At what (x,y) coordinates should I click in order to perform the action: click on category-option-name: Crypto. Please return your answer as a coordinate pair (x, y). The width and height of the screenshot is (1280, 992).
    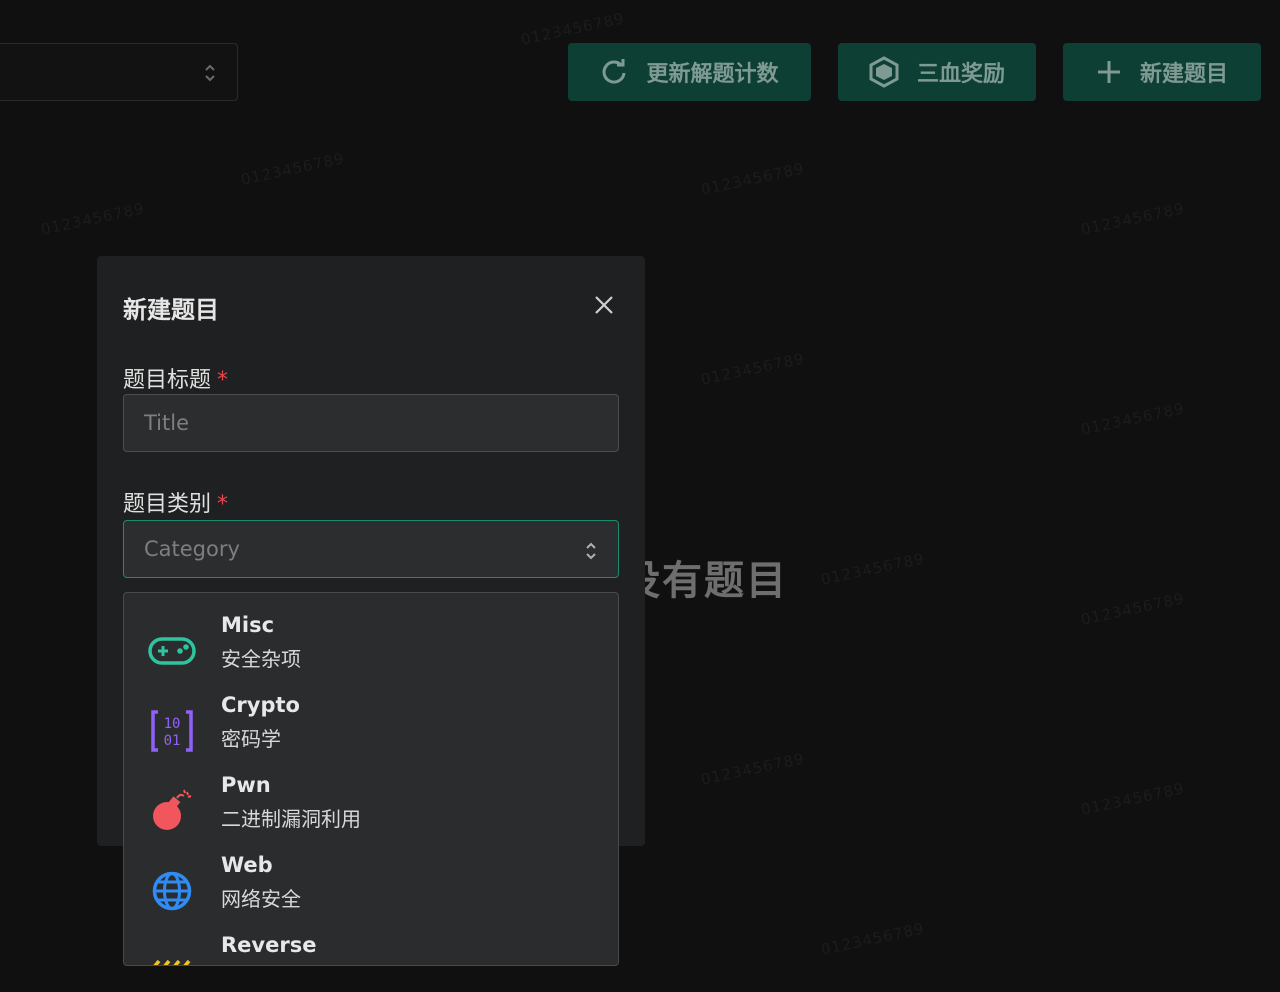
    Looking at the image, I should click on (260, 705).